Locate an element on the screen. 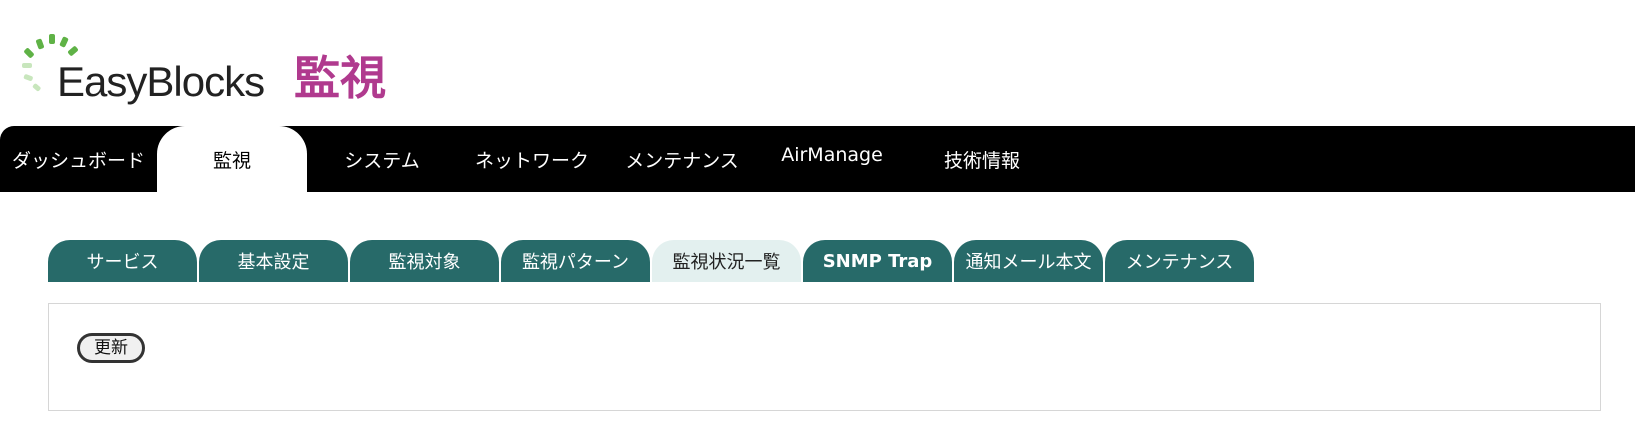  tab-label: 監視対象 is located at coordinates (424, 262).